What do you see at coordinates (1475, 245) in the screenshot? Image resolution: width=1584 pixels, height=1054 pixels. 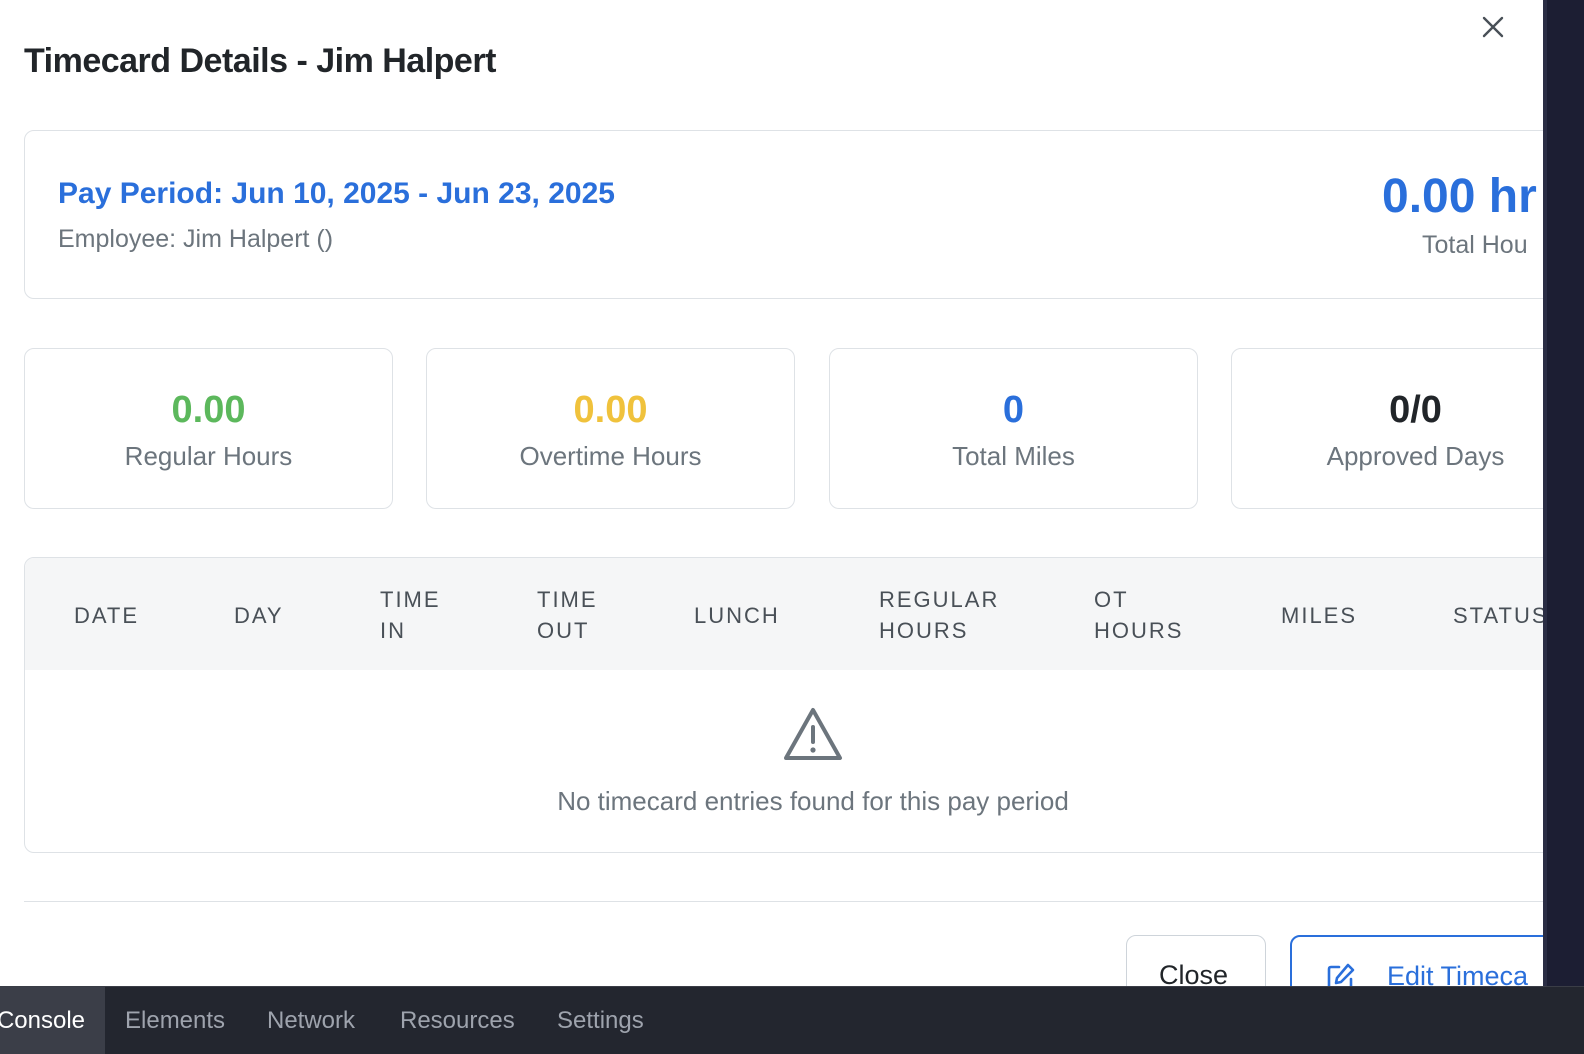 I see `total-hours-label: Total Hou` at bounding box center [1475, 245].